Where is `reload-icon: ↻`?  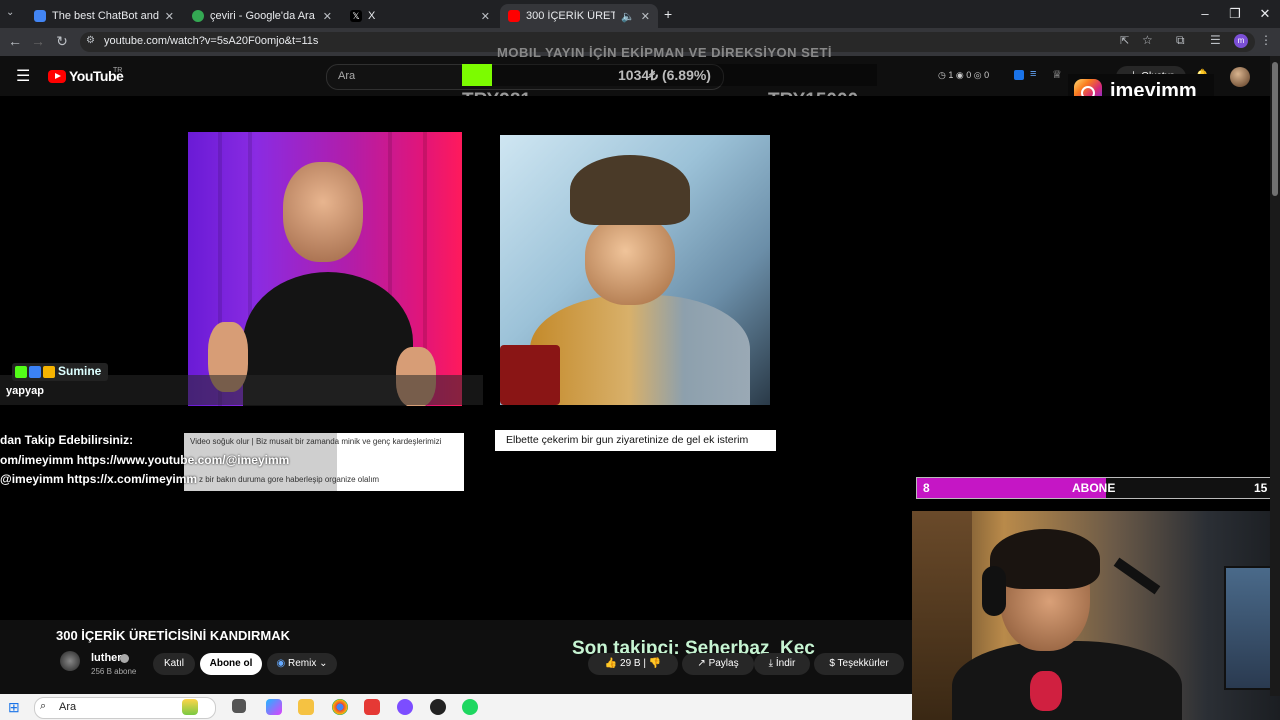 reload-icon: ↻ is located at coordinates (62, 41).